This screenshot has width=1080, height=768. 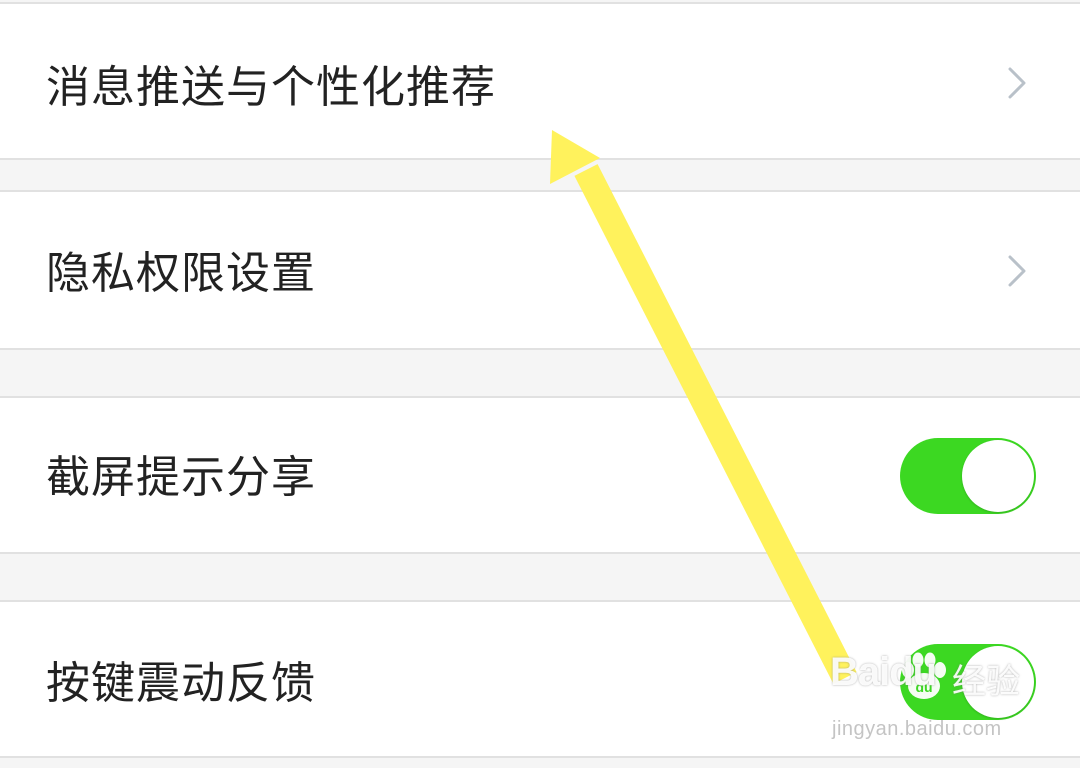 What do you see at coordinates (181, 683) in the screenshot?
I see `settings-row-label: 按键震动反馈` at bounding box center [181, 683].